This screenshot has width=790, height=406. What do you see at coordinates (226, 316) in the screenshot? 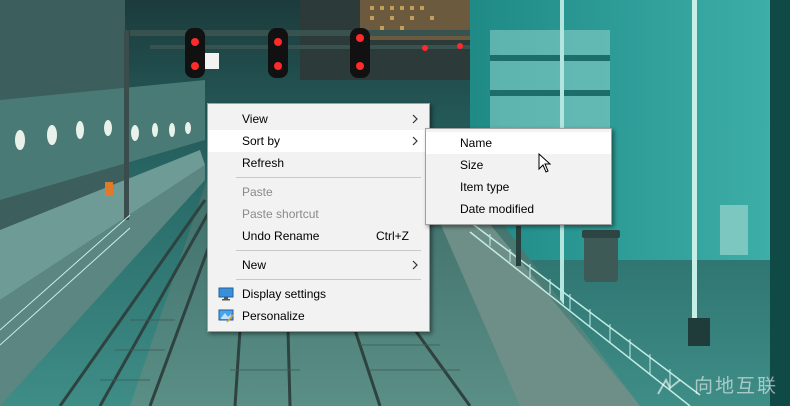
I see `personalize-icon` at bounding box center [226, 316].